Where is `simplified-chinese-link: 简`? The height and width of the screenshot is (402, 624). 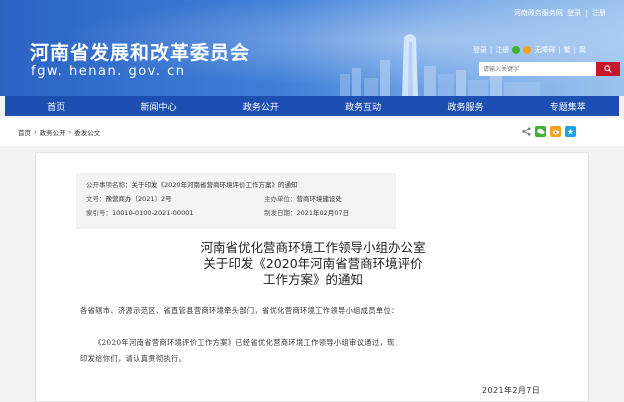 simplified-chinese-link: 简 is located at coordinates (582, 50).